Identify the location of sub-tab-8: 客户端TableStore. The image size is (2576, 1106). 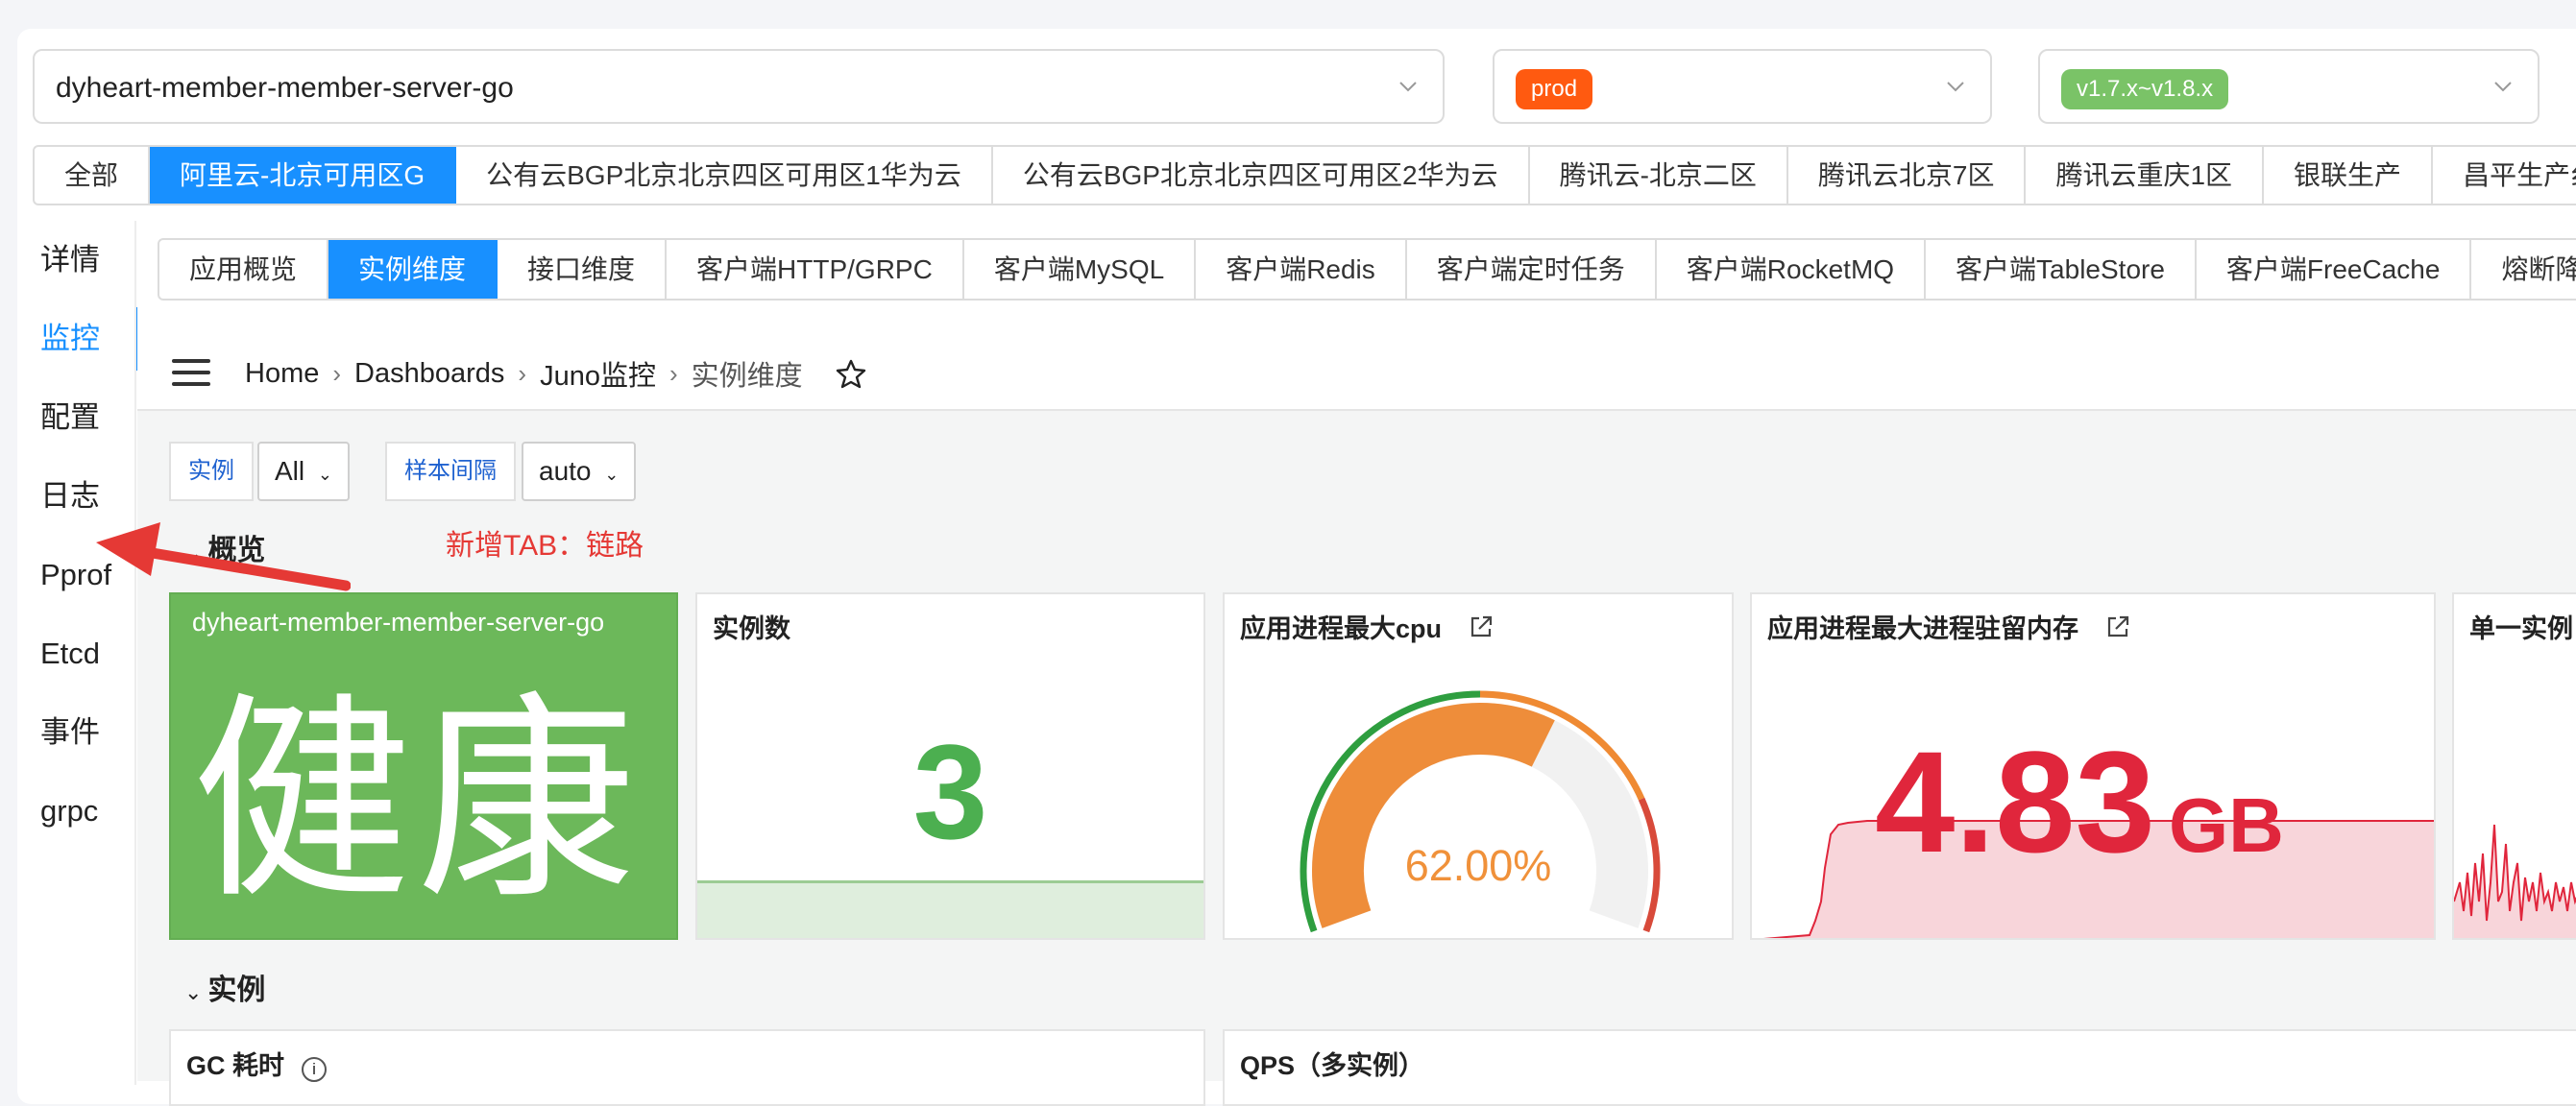
(2061, 269).